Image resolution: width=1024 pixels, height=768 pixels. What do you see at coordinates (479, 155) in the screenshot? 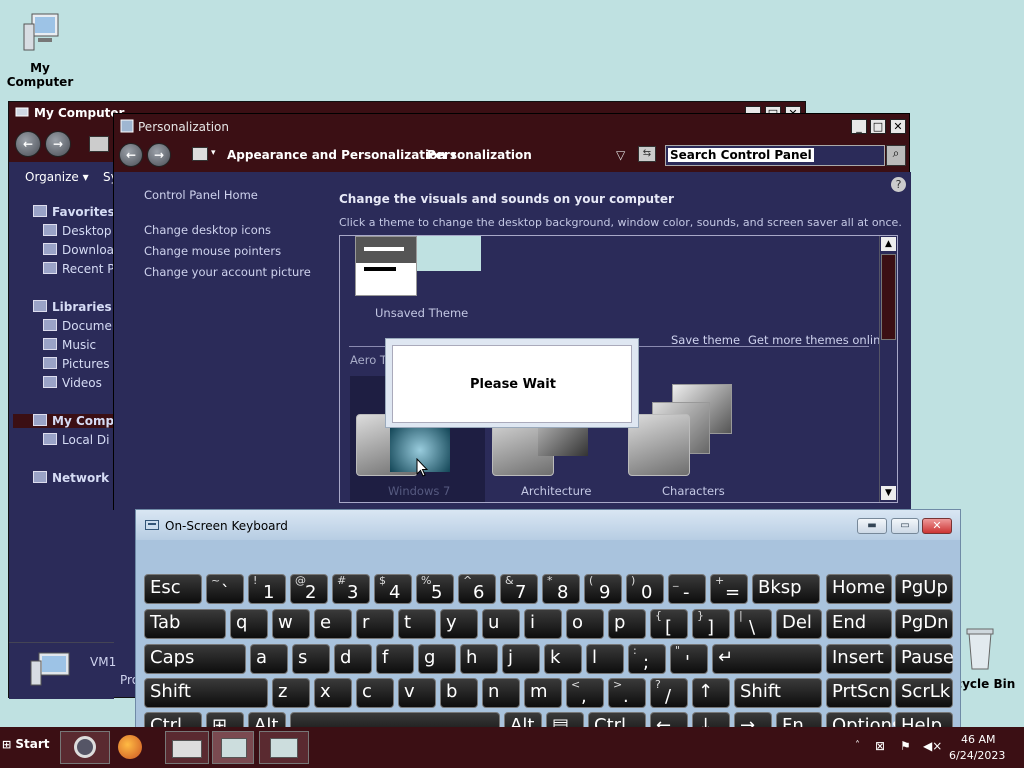
I see `breadcrumb-personalization: Personalization` at bounding box center [479, 155].